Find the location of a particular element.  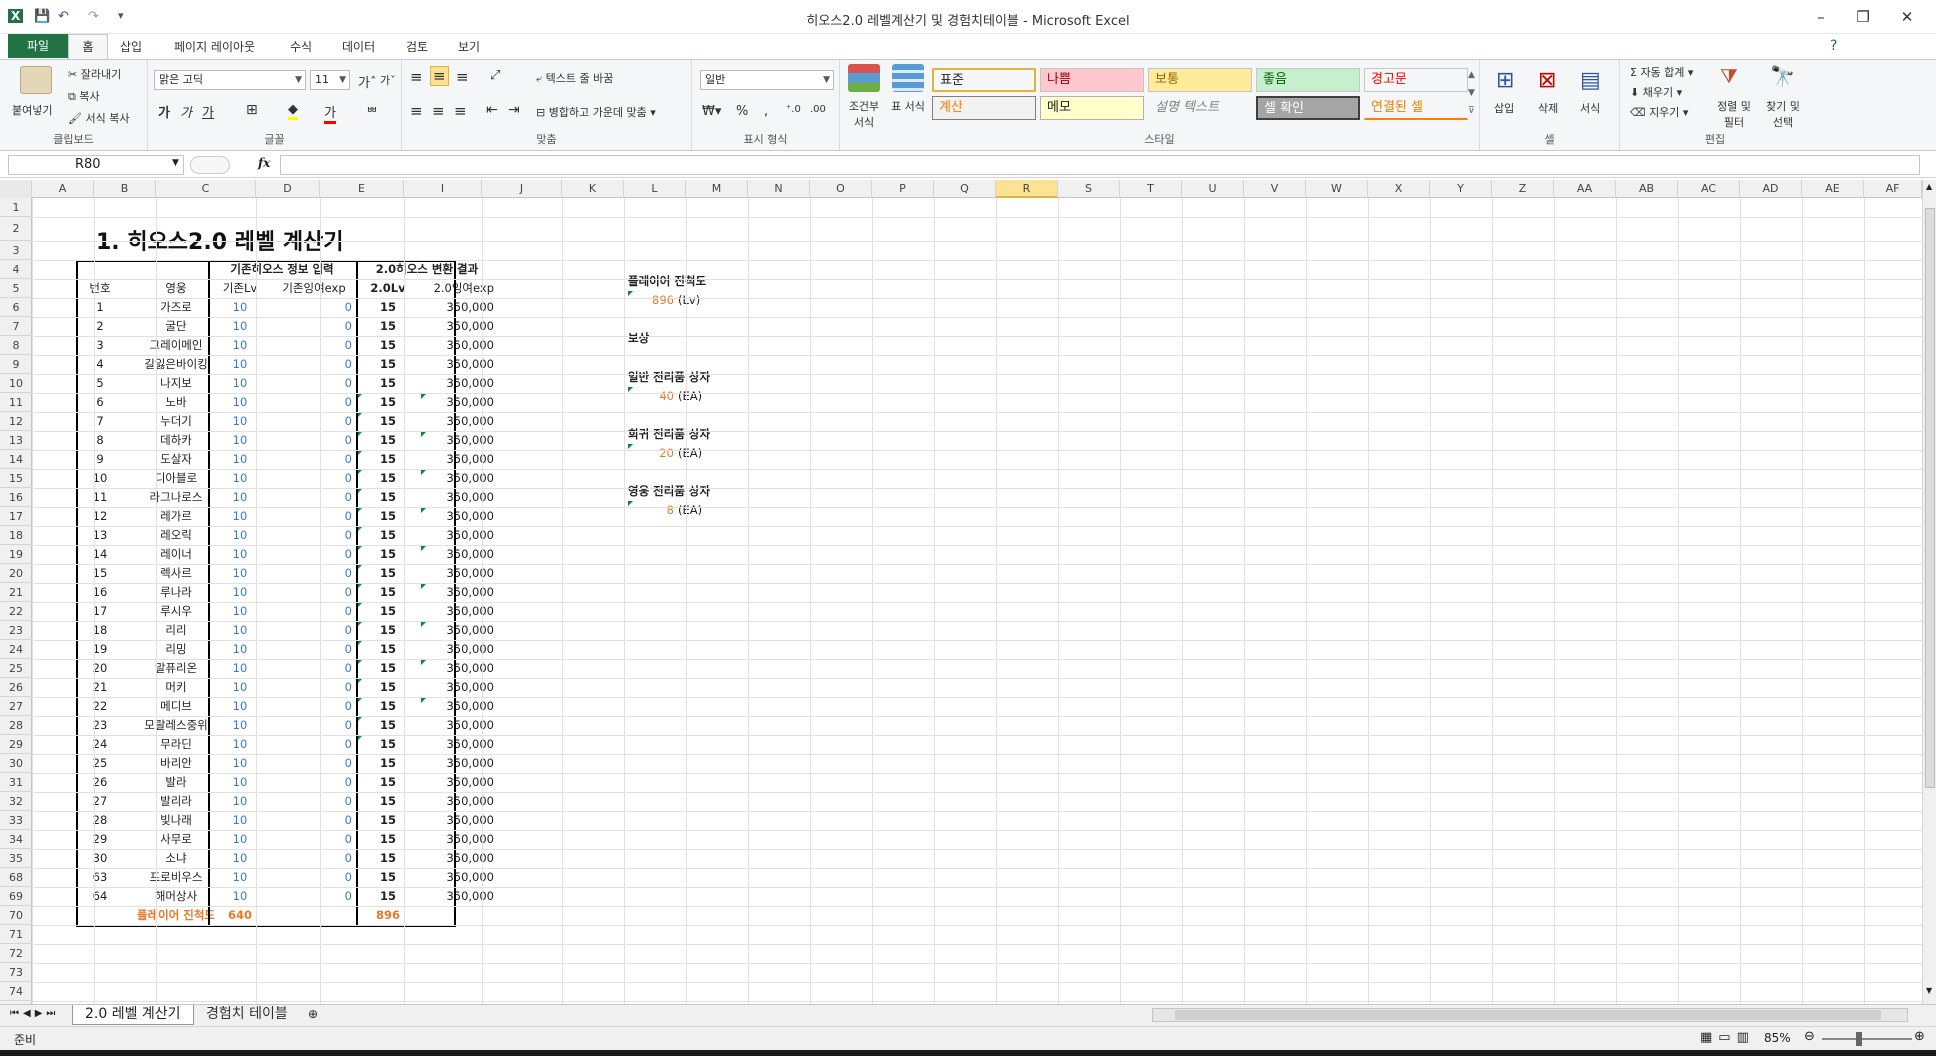

vertical-scrollbar: ▲ ▼ is located at coordinates (1929, 592).